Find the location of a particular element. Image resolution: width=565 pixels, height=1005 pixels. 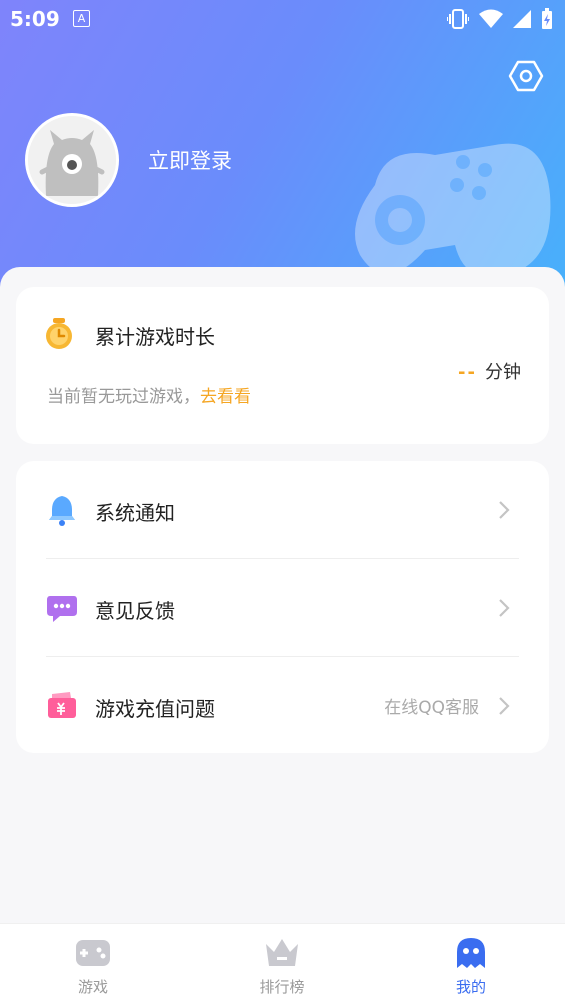

play-time-subtitle: 当前暂无玩过游戏，去看看 is located at coordinates (149, 394).